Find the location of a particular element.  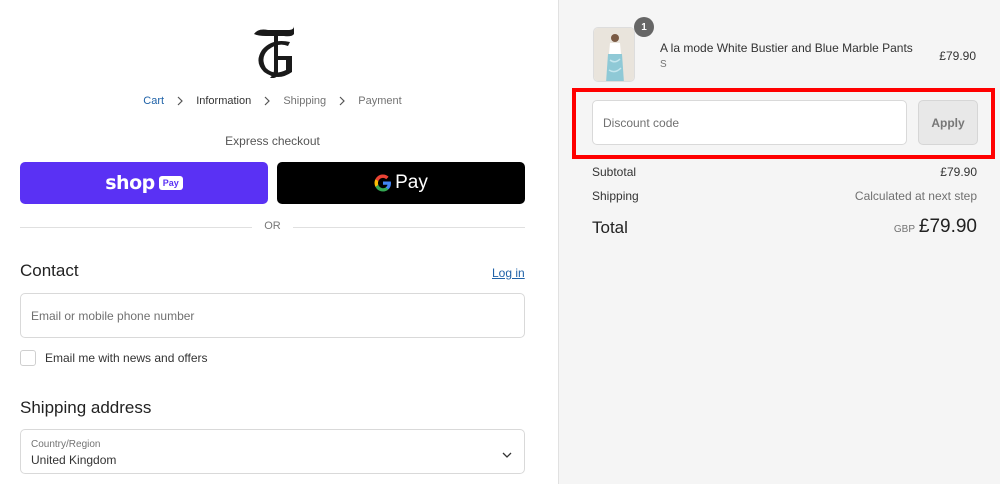

product-thumbnail is located at coordinates (614, 54).